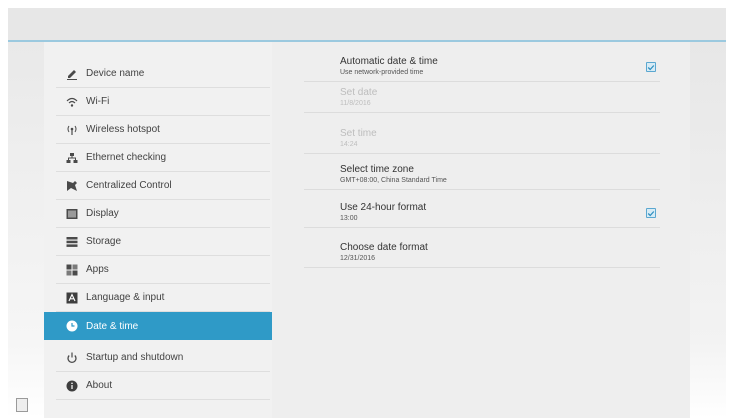  What do you see at coordinates (129, 185) in the screenshot?
I see `sidebar-item-label: Centralized Control` at bounding box center [129, 185].